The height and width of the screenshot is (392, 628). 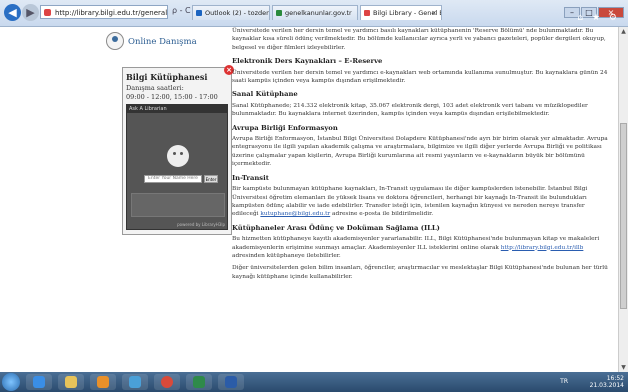 I want to click on excel-icon, so click(x=199, y=382).